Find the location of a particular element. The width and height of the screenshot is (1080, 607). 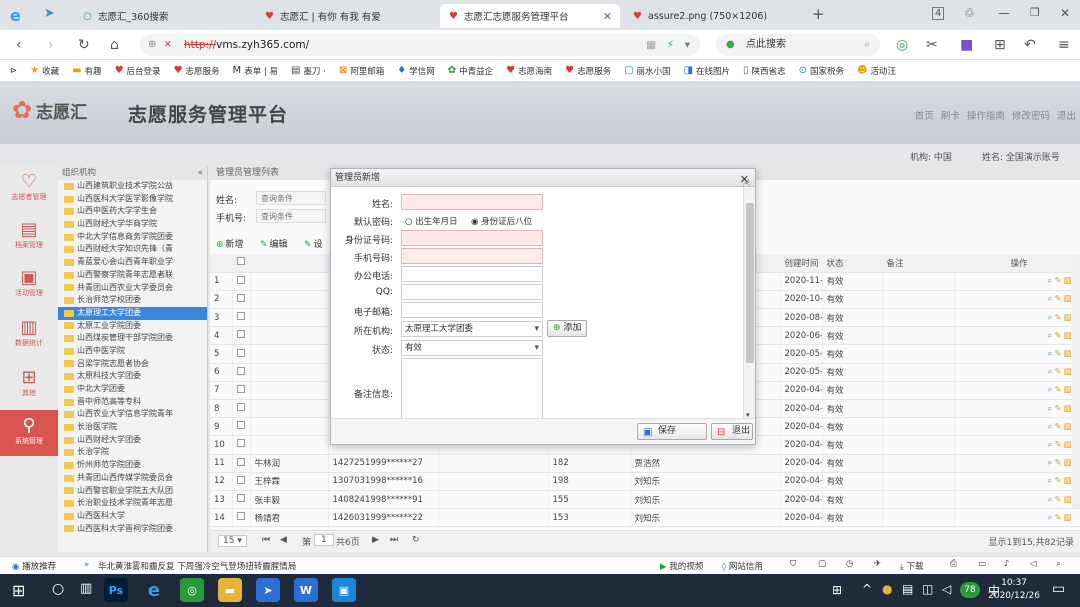

nav-archive: ▤ 档案管理 is located at coordinates (29, 236).